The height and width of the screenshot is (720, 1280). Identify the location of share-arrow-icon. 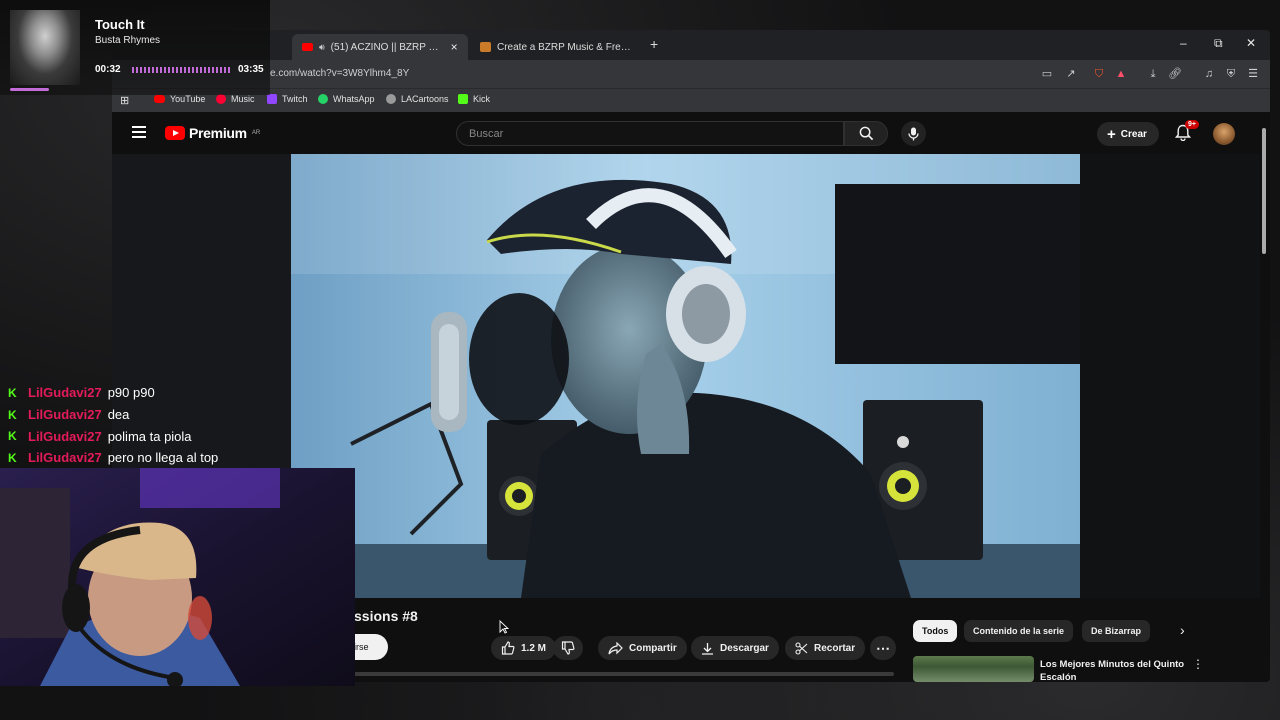
(615, 647).